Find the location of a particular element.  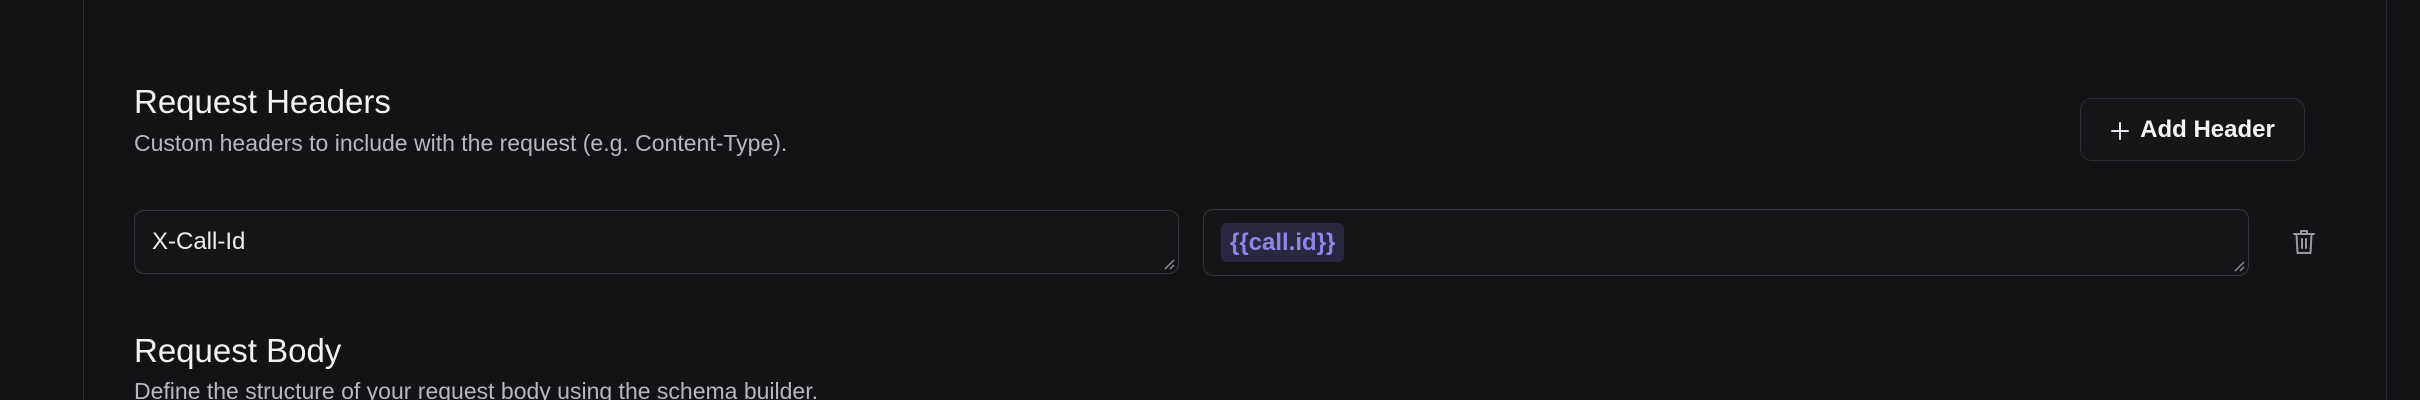

header-value-input: {{call.id}} is located at coordinates (1726, 242).